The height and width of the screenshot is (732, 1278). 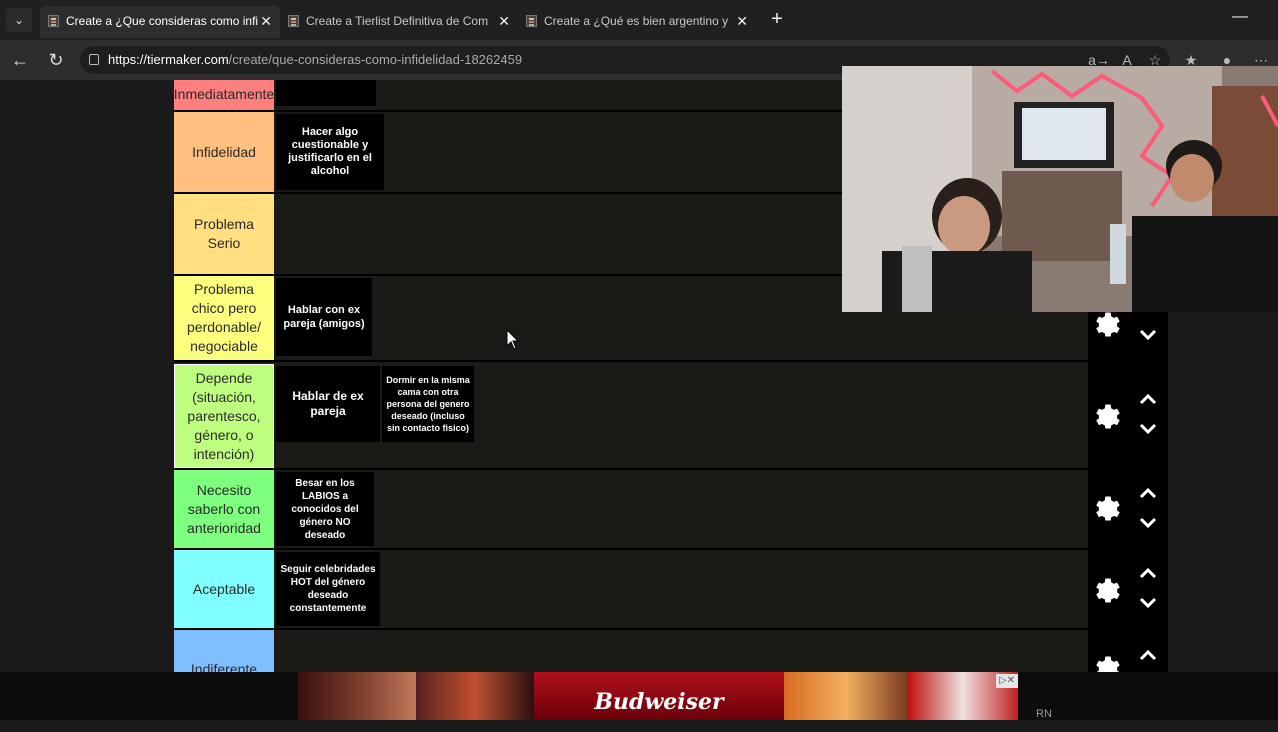 I want to click on lock-icon, so click(x=94, y=59).